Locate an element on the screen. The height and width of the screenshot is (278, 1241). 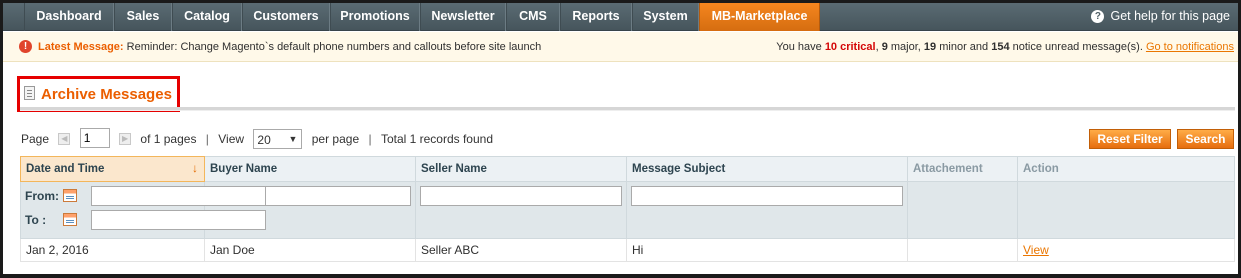
minor-label: minor and is located at coordinates (964, 47).